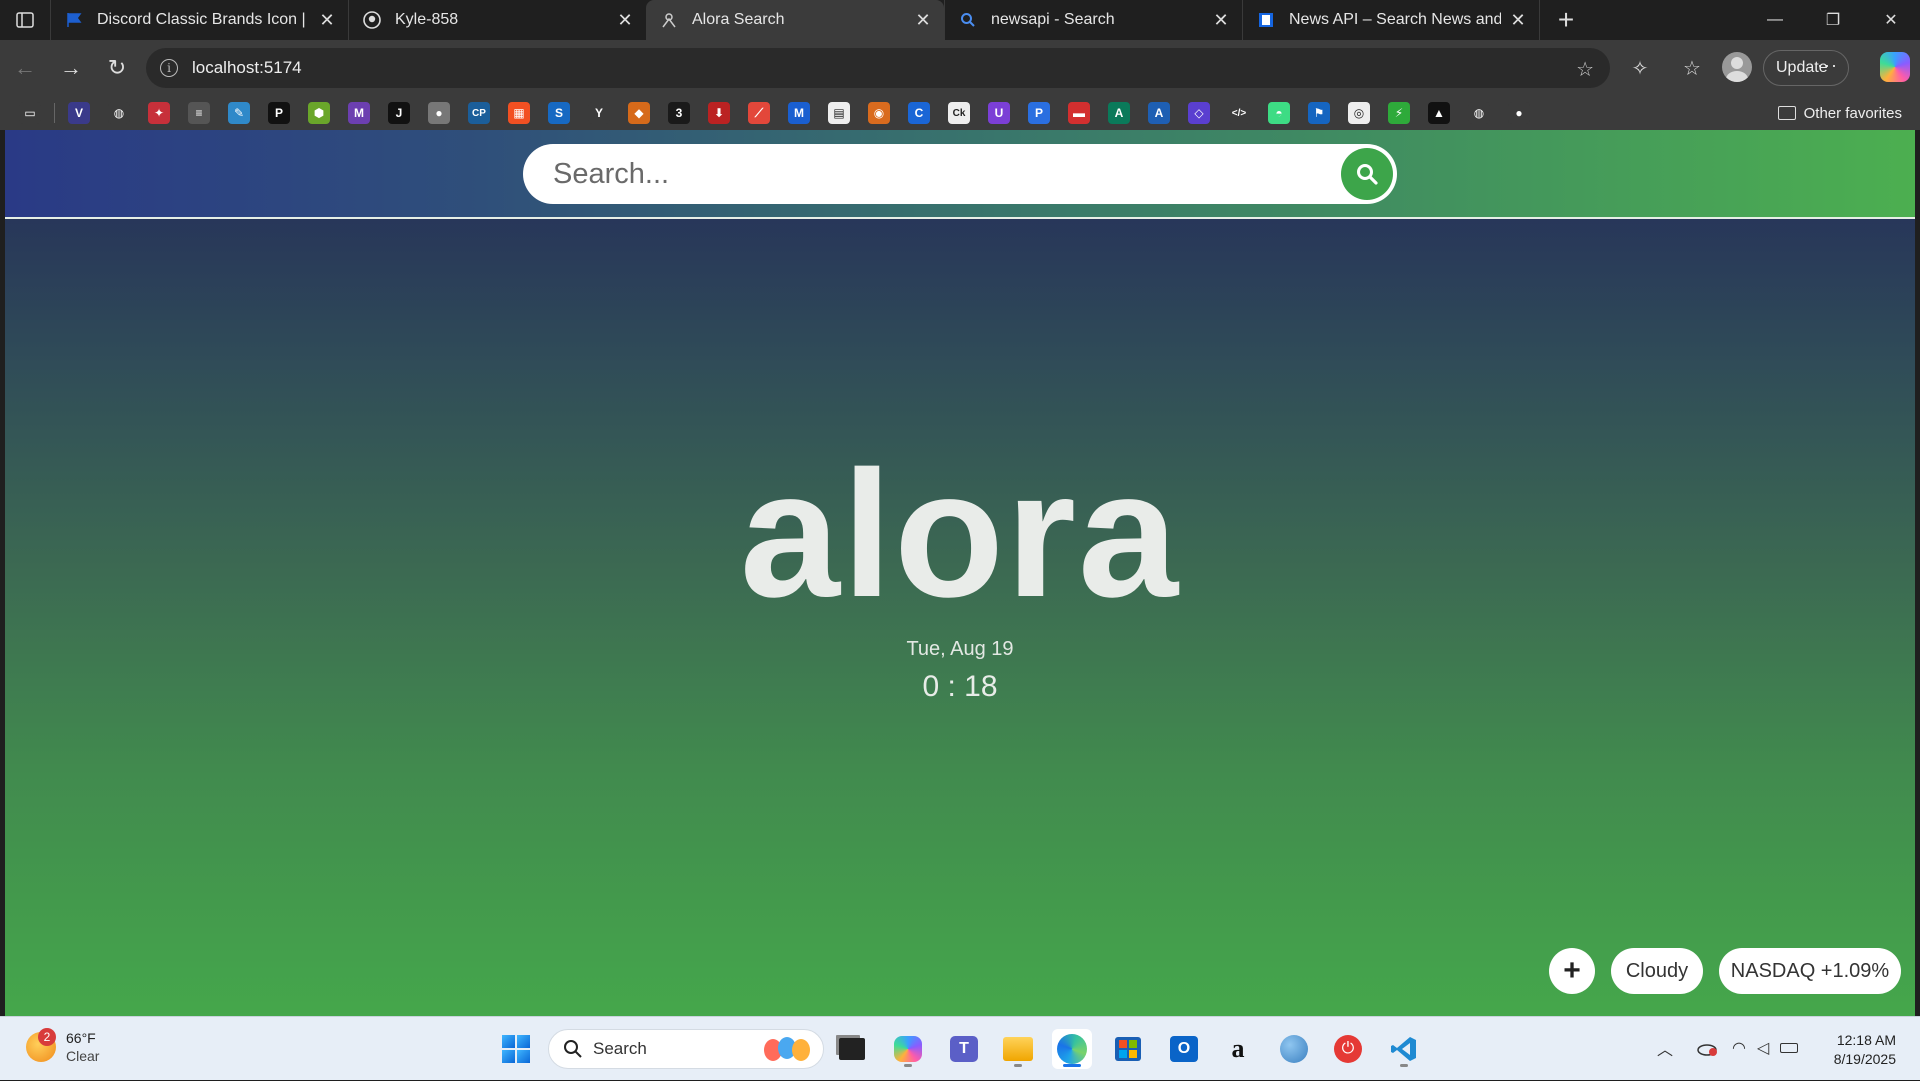 This screenshot has width=1920, height=1081. What do you see at coordinates (479, 113) in the screenshot?
I see `cp-icon: CP` at bounding box center [479, 113].